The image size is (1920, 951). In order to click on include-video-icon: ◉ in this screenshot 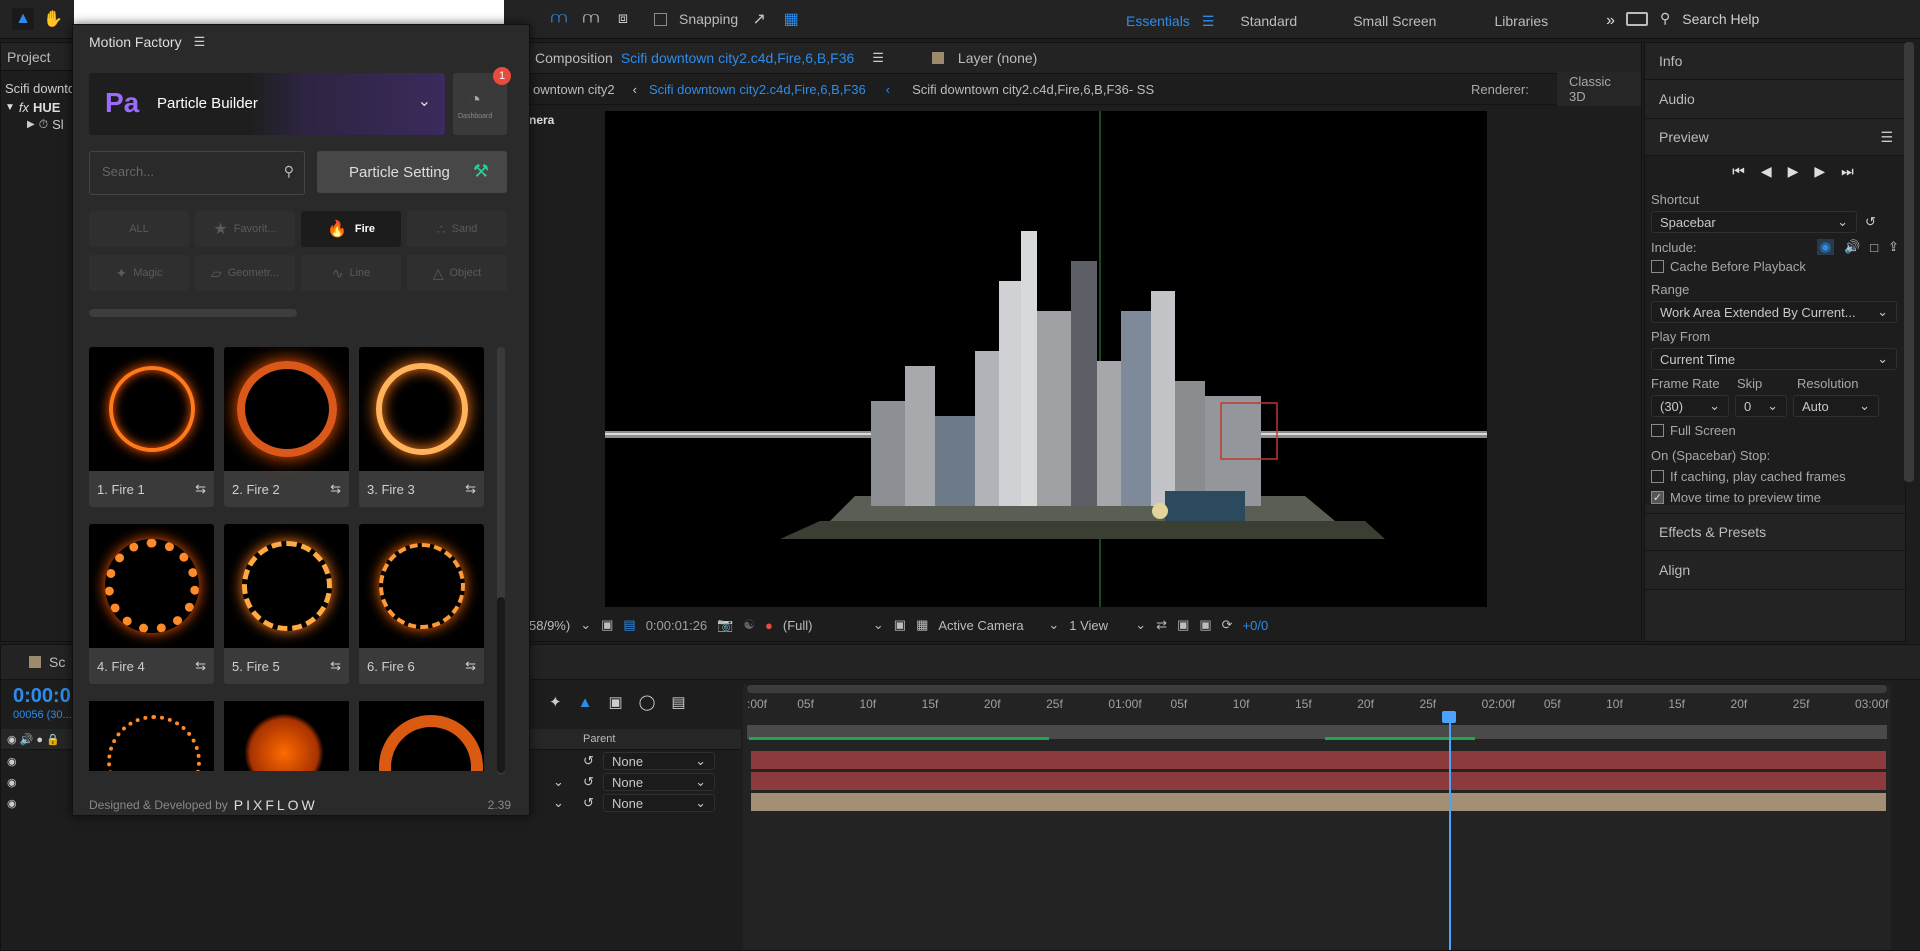, I will do `click(1825, 247)`.